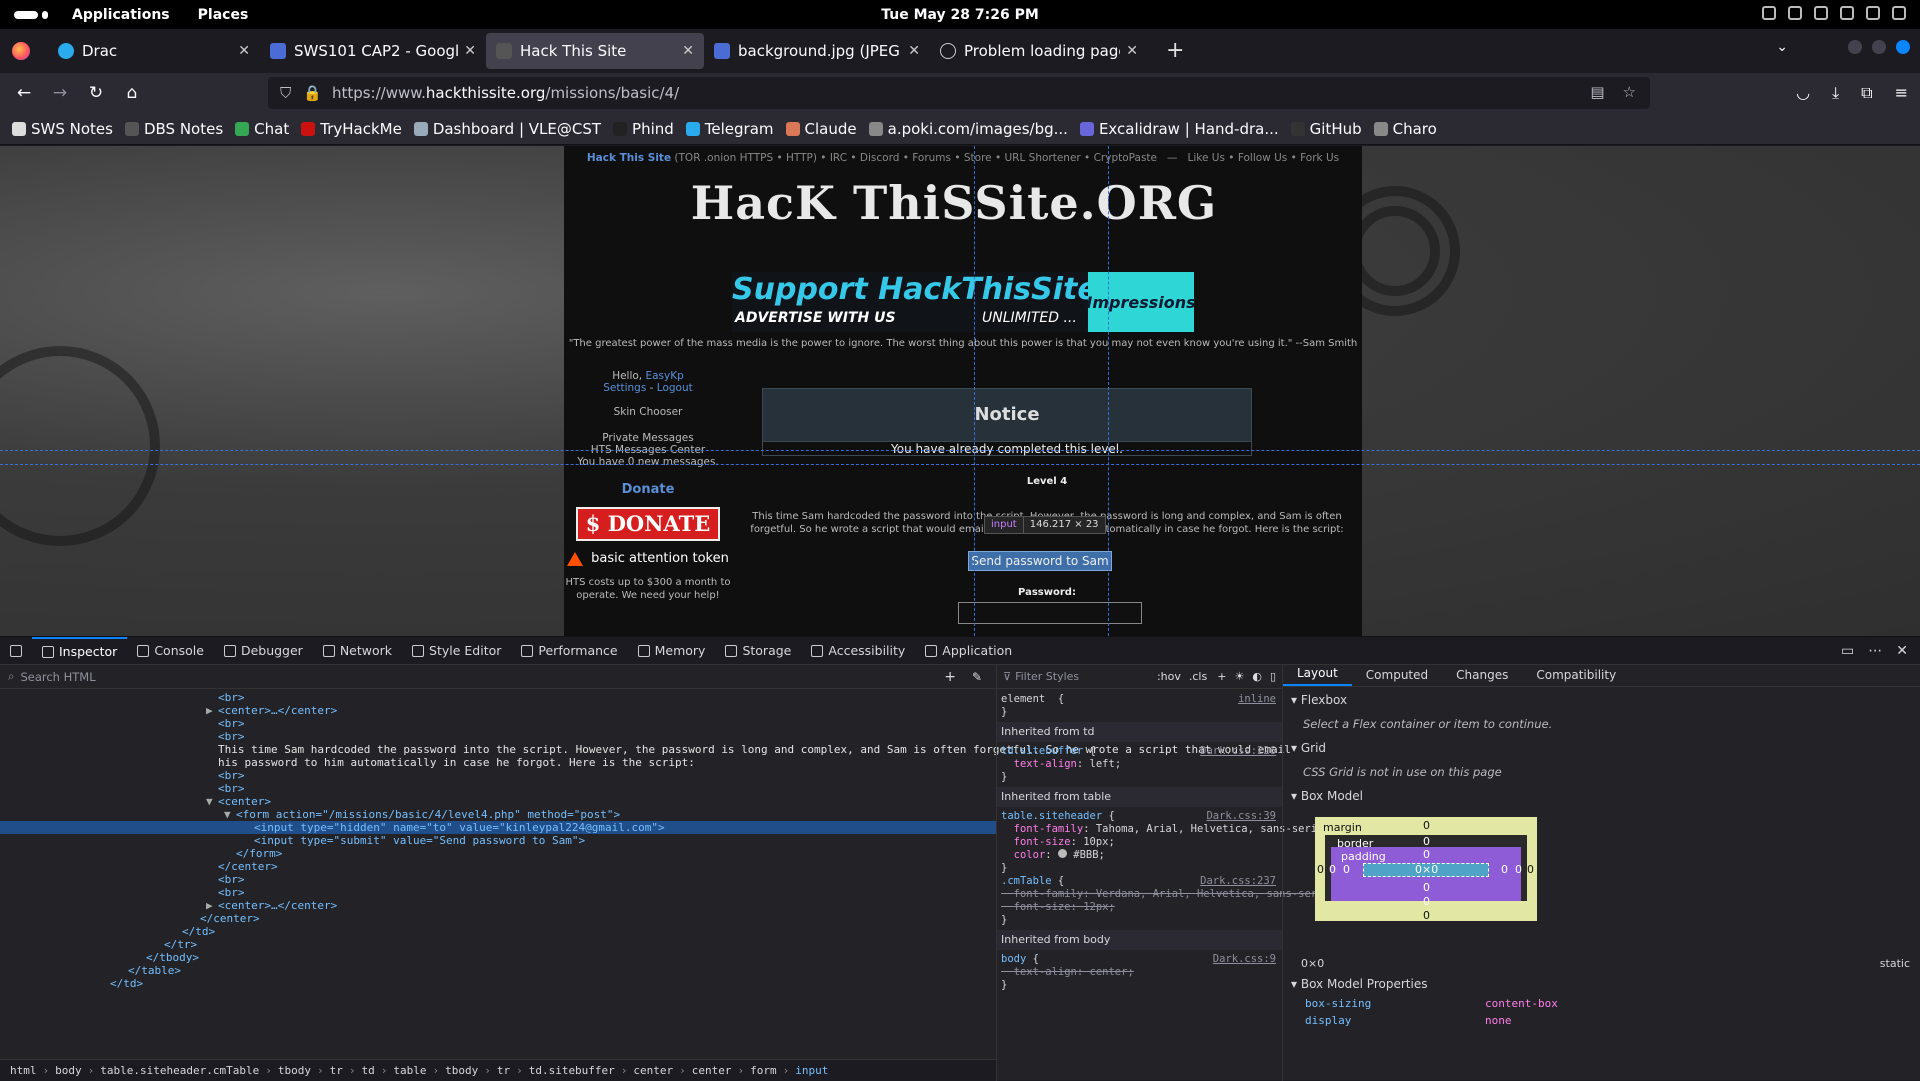 This screenshot has width=1920, height=1081. Describe the element at coordinates (1040, 561) in the screenshot. I see `send-password-button: Send password to Sam` at that location.